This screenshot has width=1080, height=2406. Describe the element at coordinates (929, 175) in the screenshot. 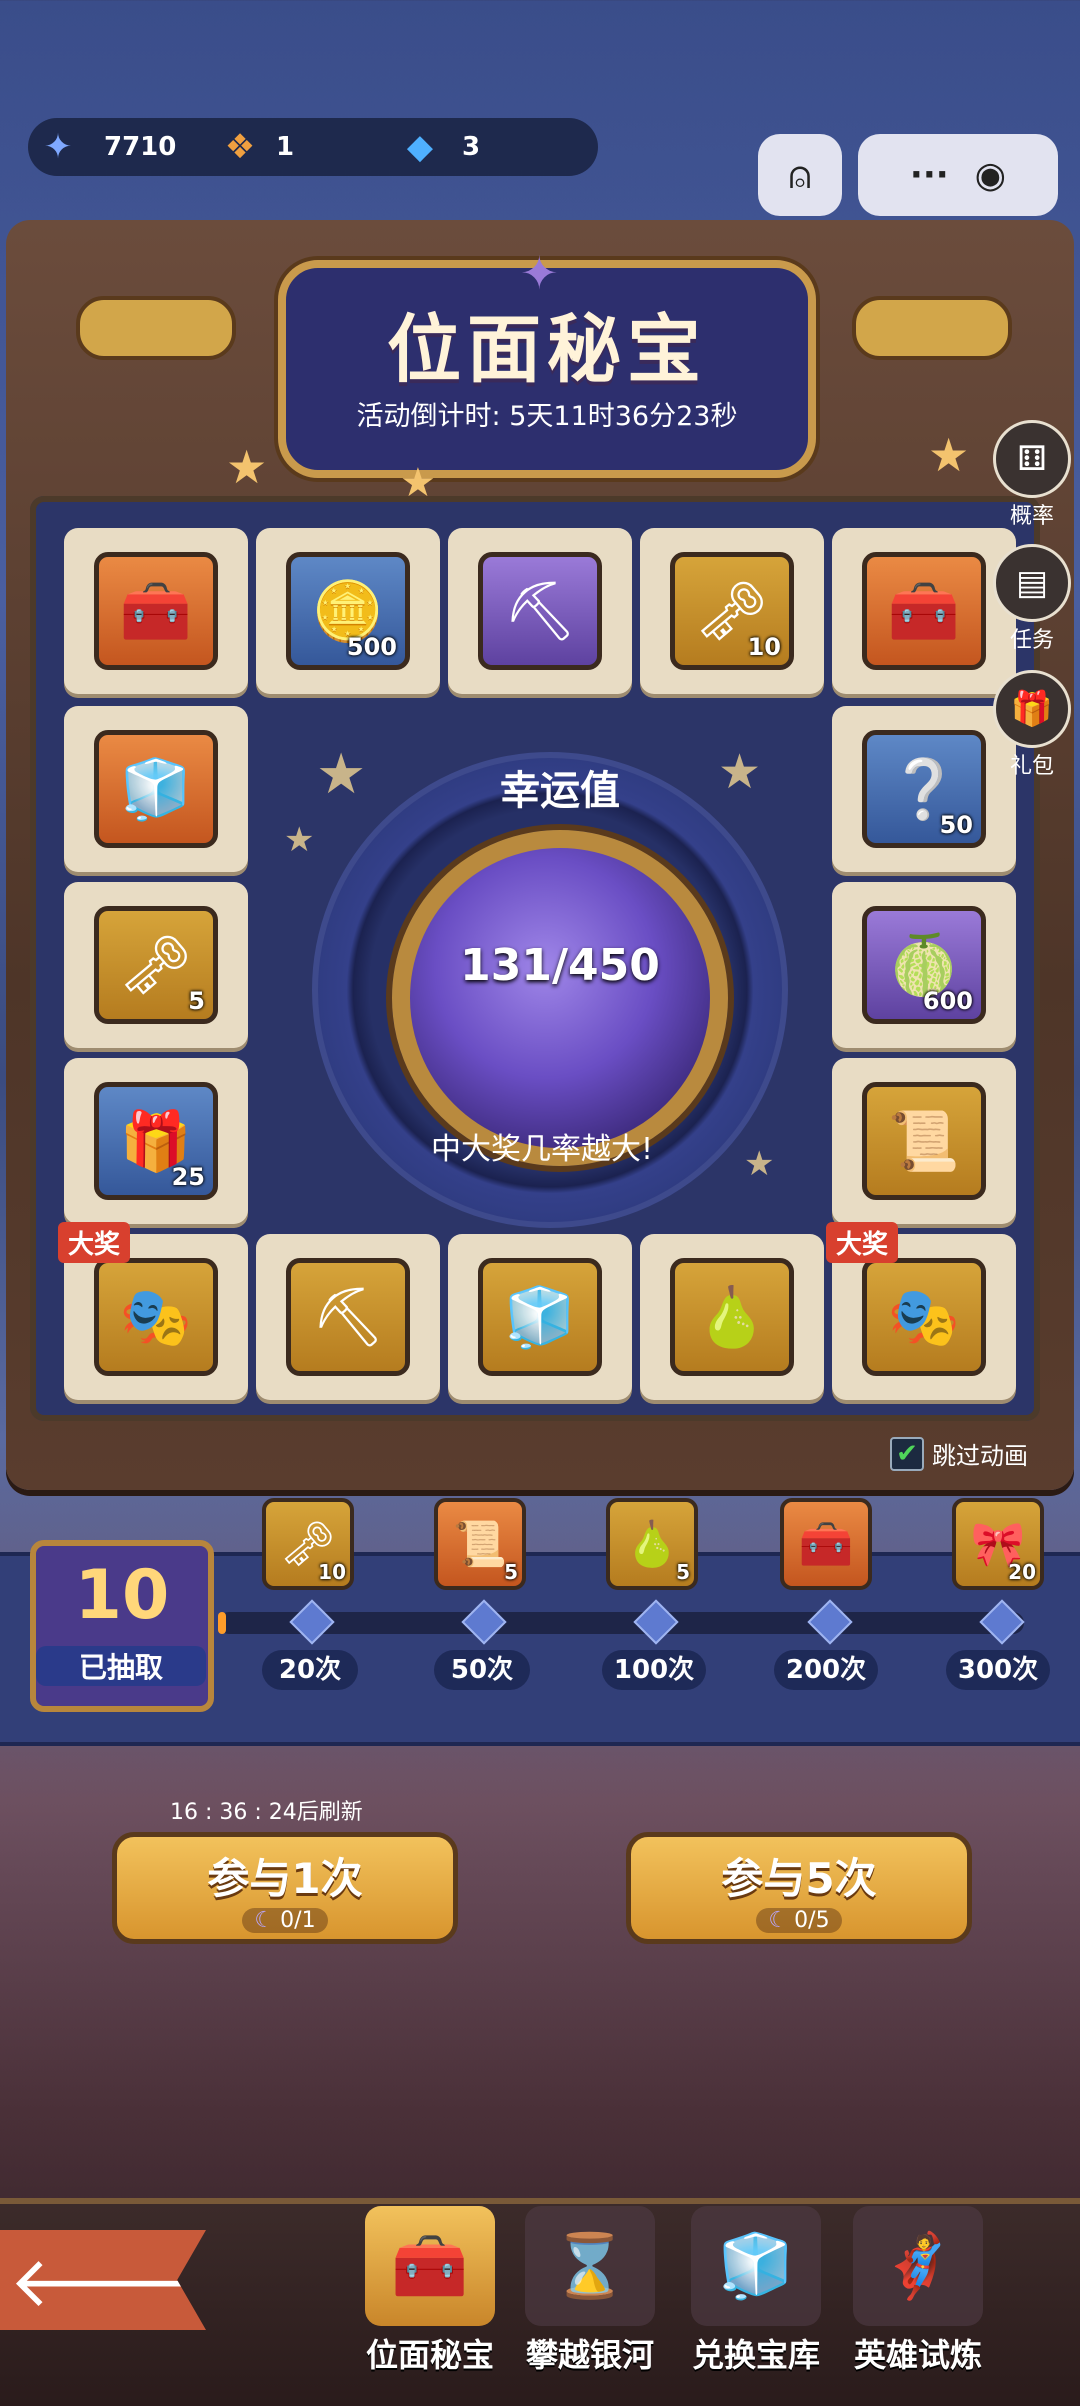

I see `more-icon: ···` at that location.